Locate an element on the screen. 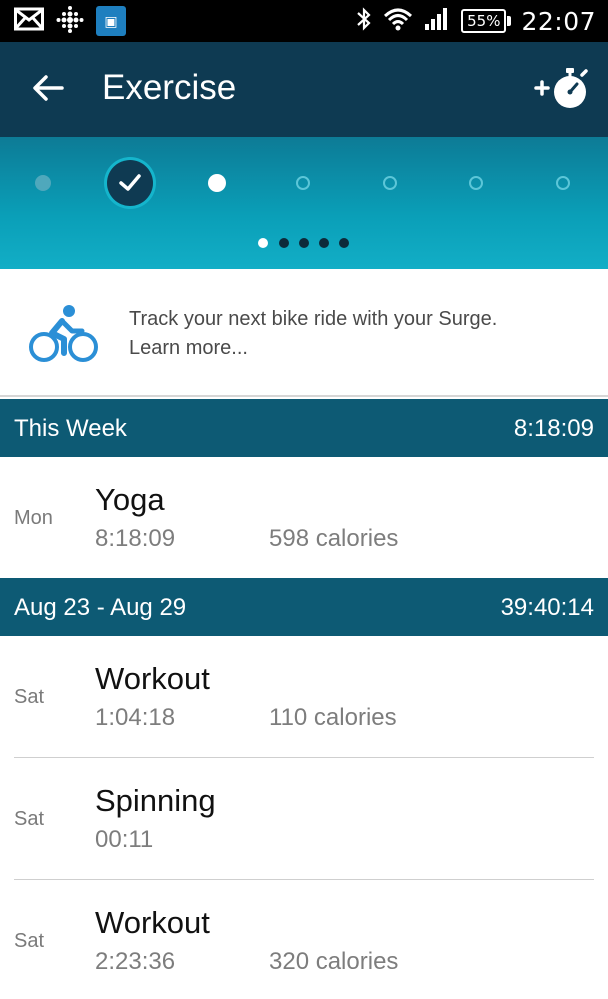 The width and height of the screenshot is (608, 999). battery-icon: 55% is located at coordinates (486, 21).